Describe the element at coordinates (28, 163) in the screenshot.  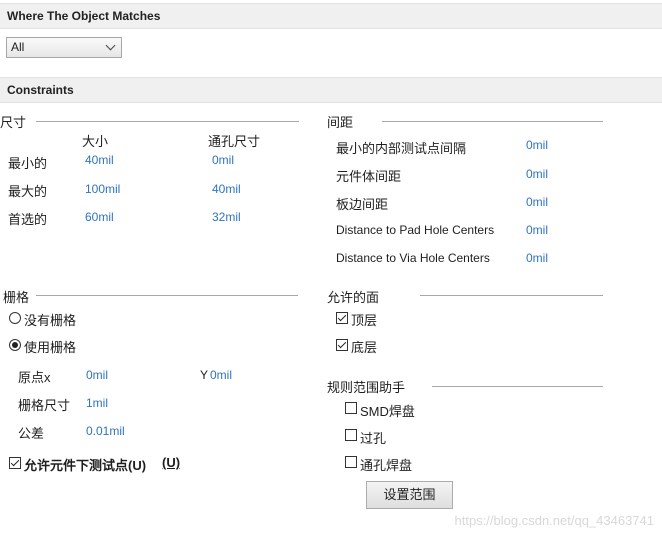
I see `min-size-label: 最小的` at that location.